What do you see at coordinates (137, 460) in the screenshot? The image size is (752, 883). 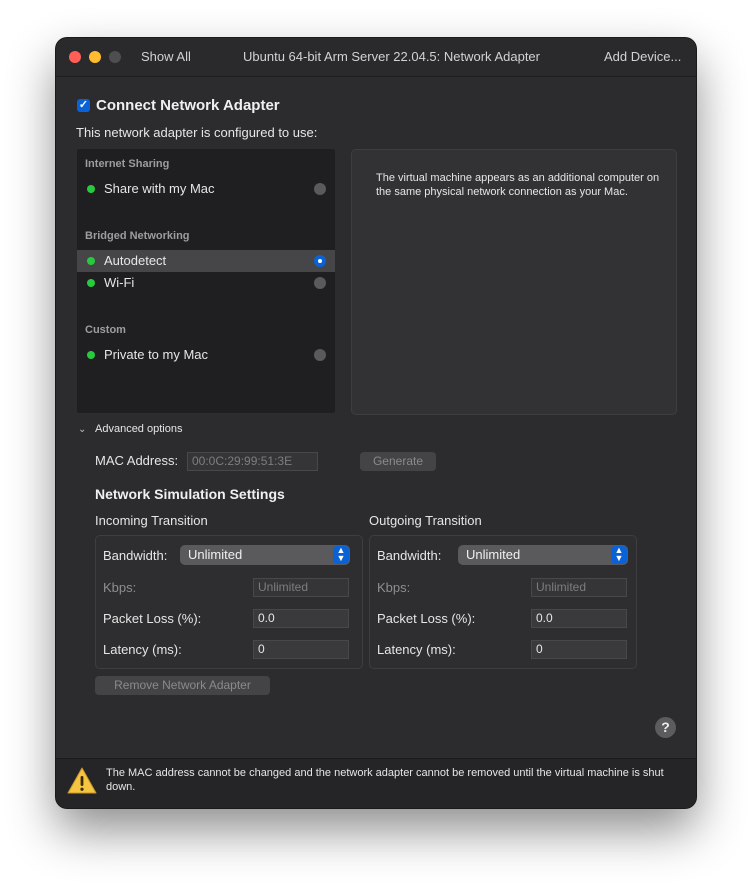 I see `mac-address-label: MAC Address:` at bounding box center [137, 460].